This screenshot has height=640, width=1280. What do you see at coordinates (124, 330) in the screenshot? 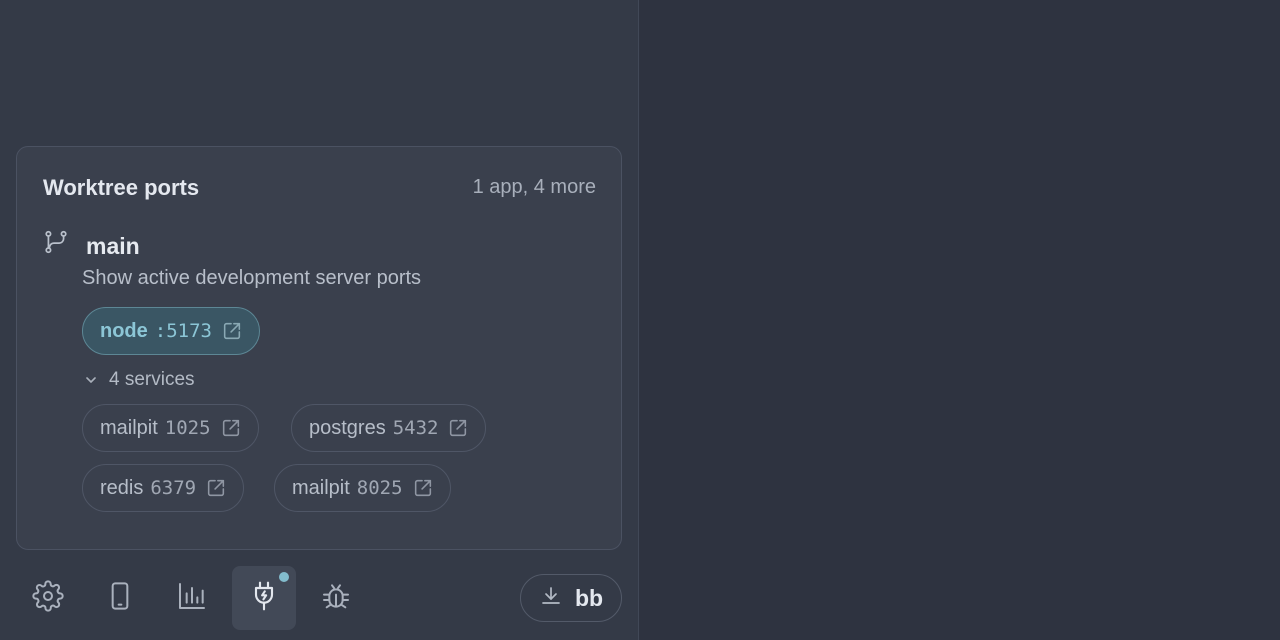
I see `app-name: node` at bounding box center [124, 330].